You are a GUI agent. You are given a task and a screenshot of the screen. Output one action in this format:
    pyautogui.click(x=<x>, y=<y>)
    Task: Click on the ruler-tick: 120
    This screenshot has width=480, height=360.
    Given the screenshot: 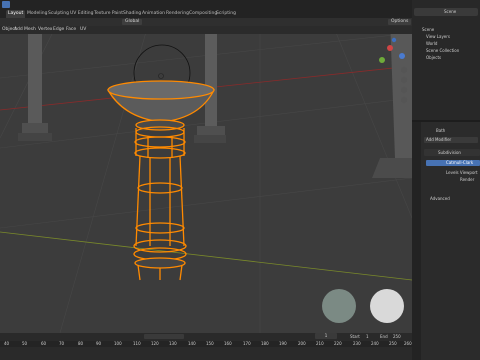 What is the action you would take?
    pyautogui.click(x=155, y=343)
    